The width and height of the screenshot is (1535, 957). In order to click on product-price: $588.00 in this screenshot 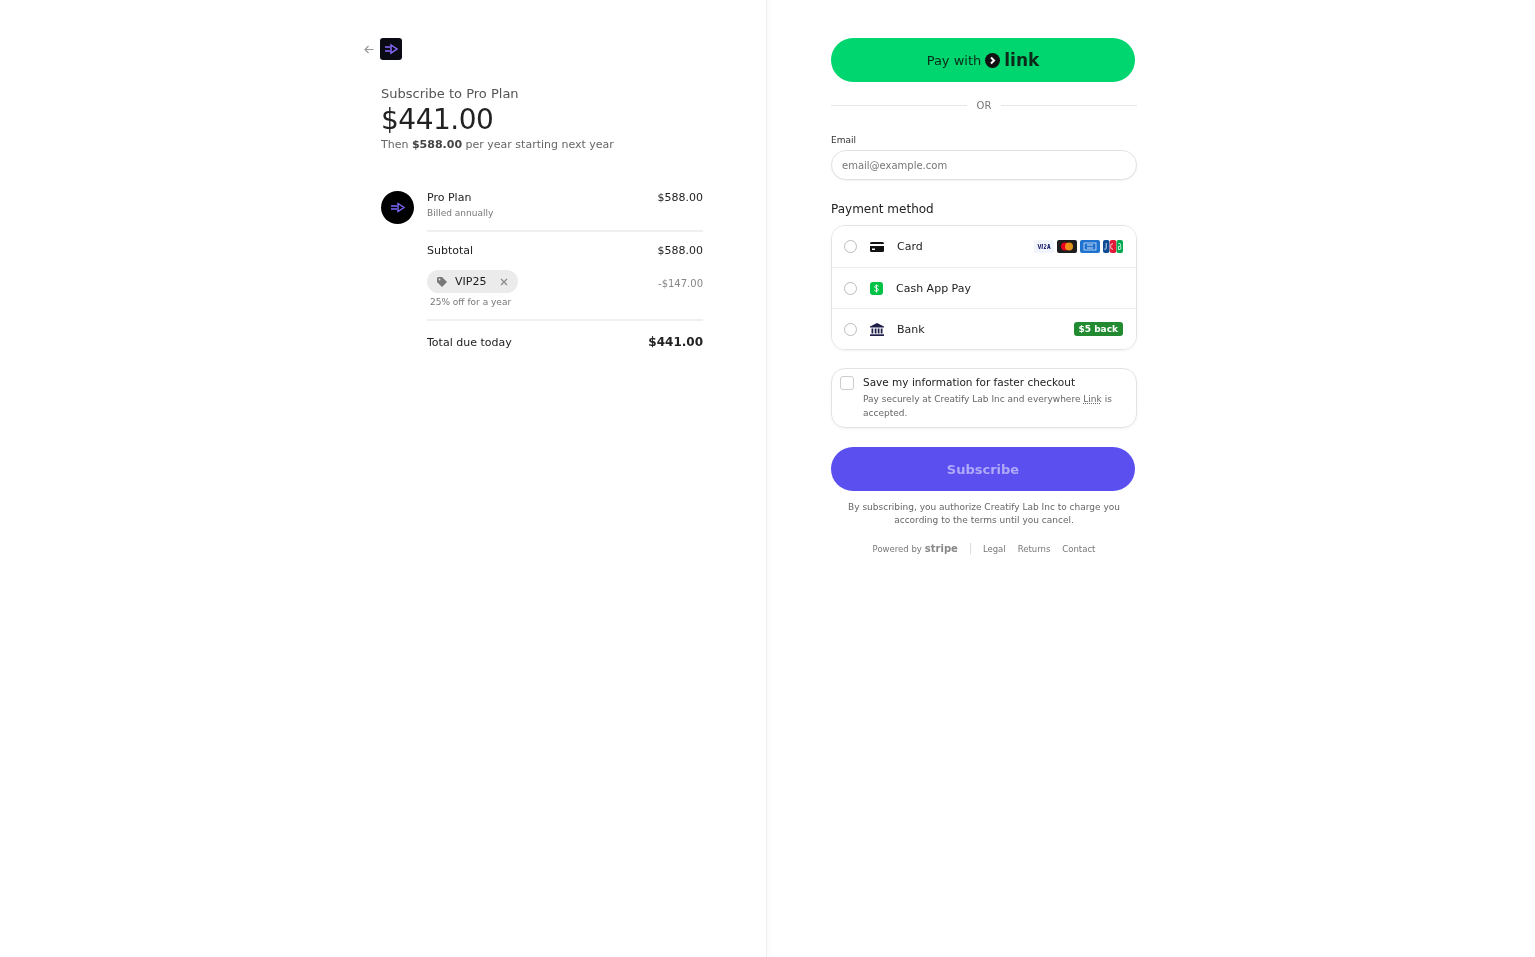, I will do `click(680, 197)`.